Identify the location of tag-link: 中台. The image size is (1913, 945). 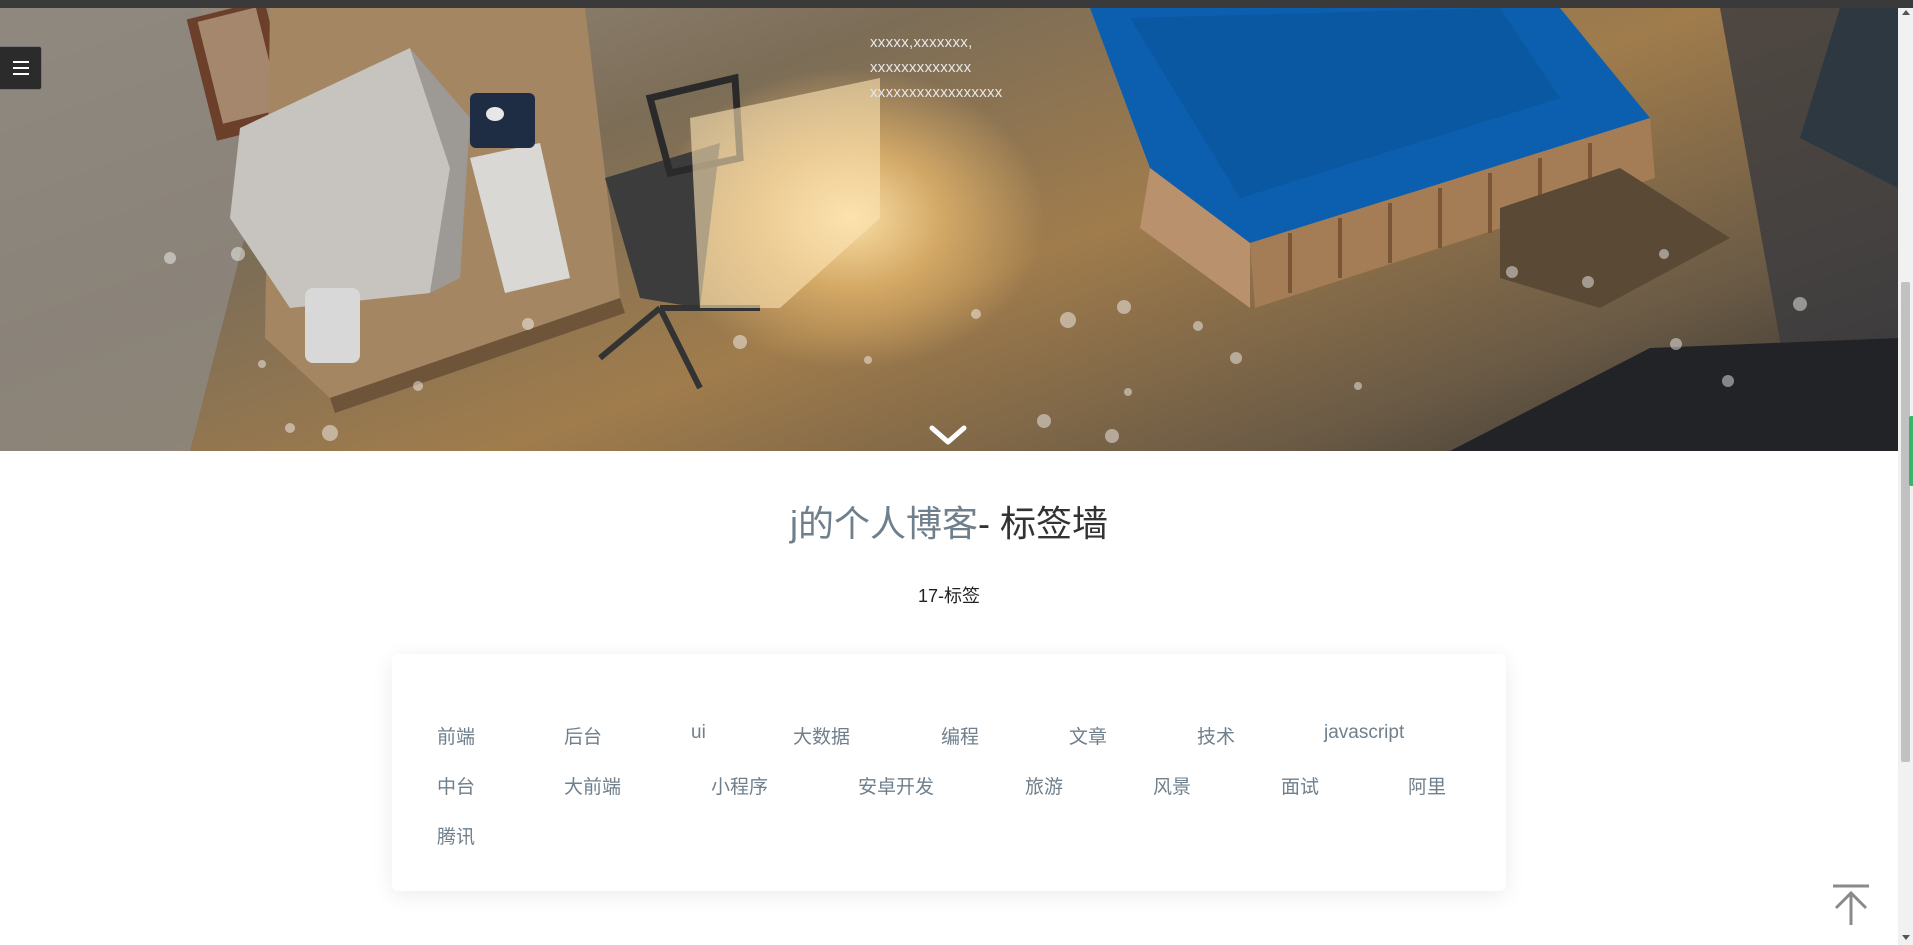
(456, 785).